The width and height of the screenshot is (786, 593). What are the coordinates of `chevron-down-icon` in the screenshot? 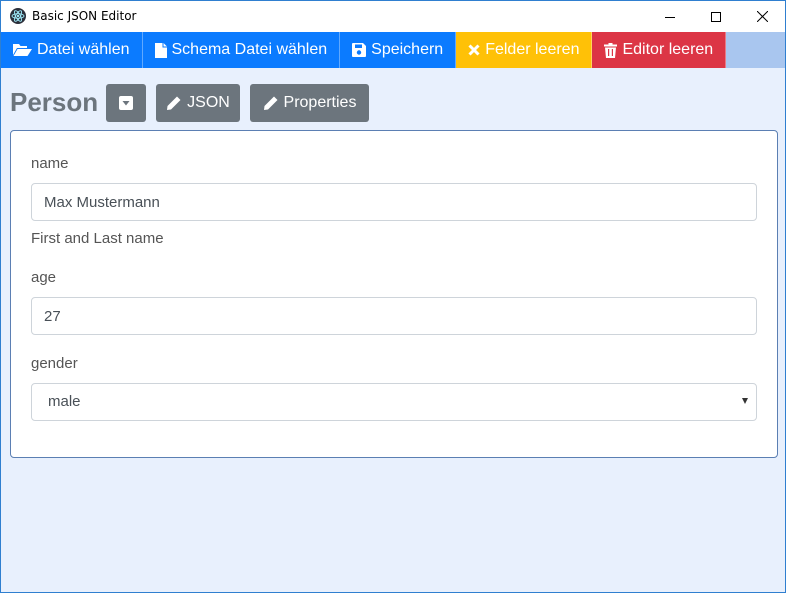 It's located at (745, 401).